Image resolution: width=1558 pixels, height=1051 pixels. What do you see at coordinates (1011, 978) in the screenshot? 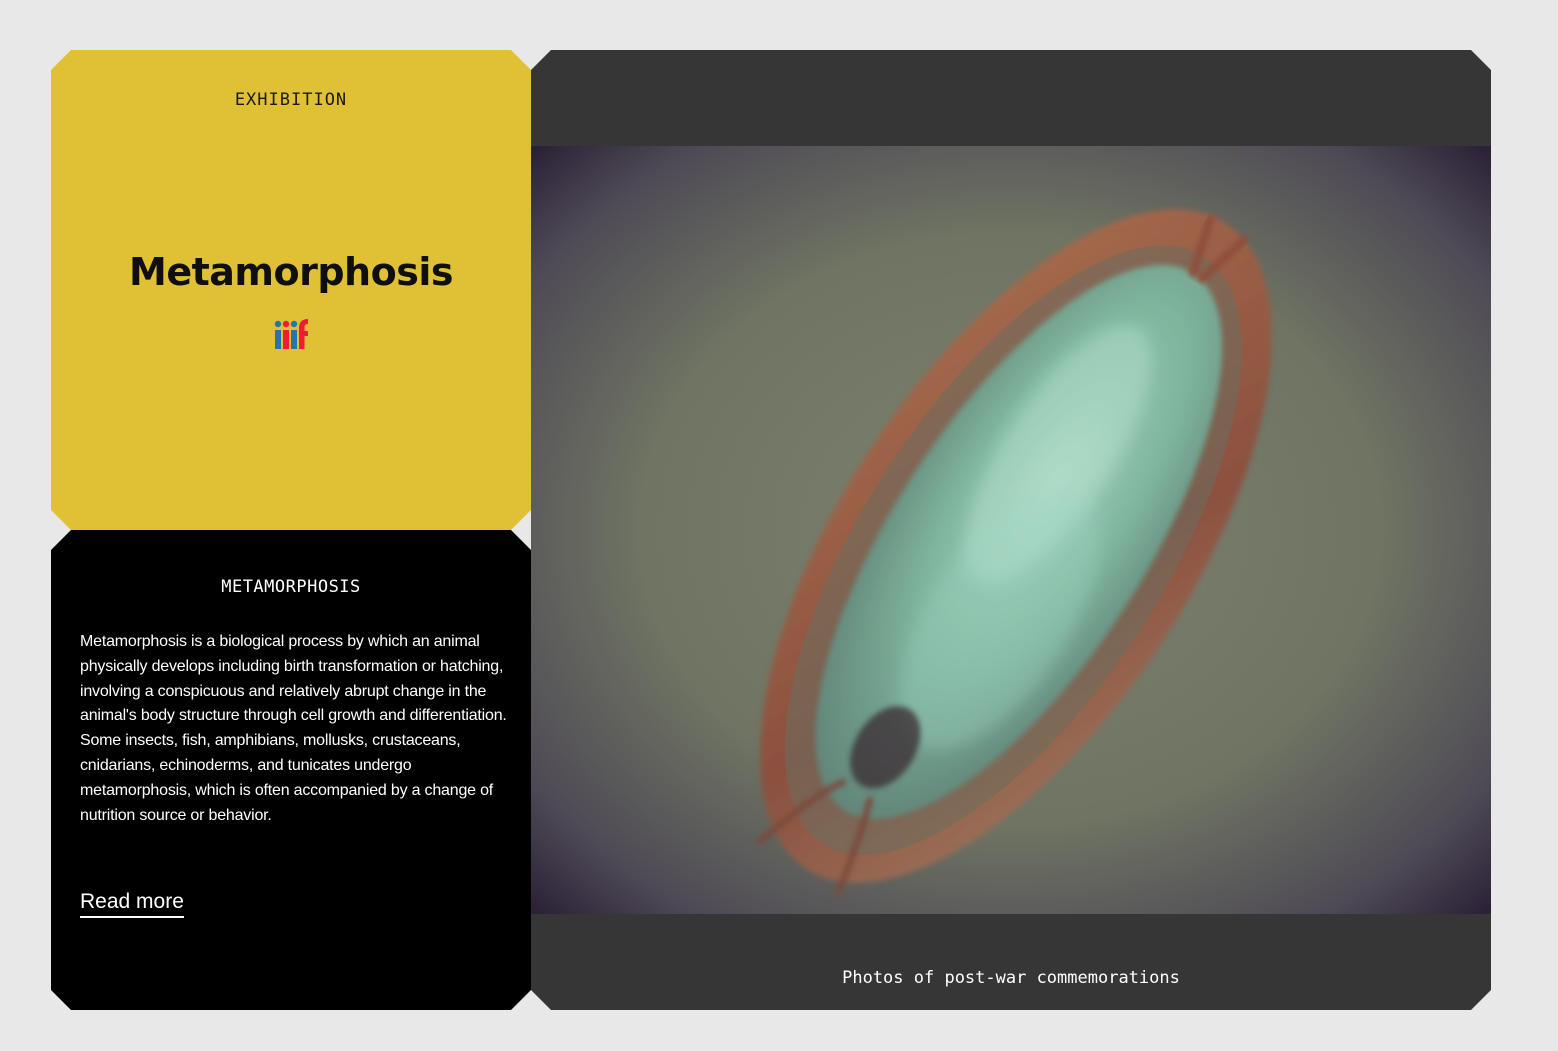
I see `photo-caption: Photos of post-war commemorations` at bounding box center [1011, 978].